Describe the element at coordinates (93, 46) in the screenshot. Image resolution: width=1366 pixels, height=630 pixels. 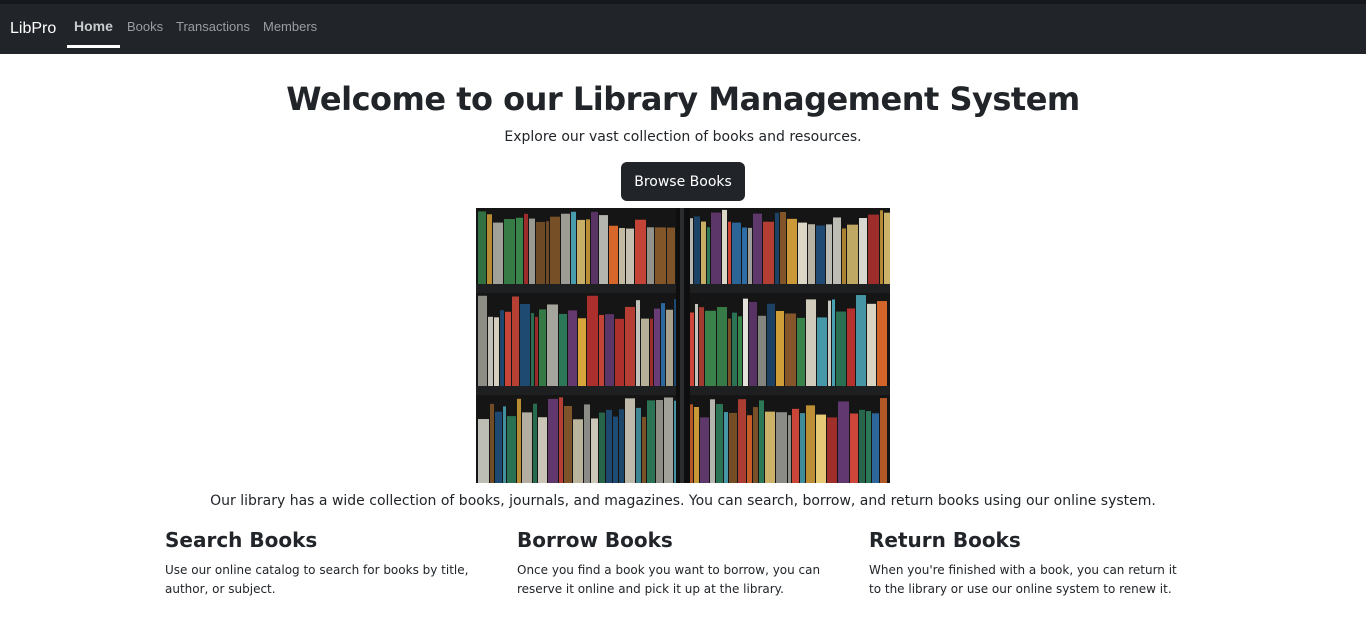
I see `active-tab-indicator` at that location.